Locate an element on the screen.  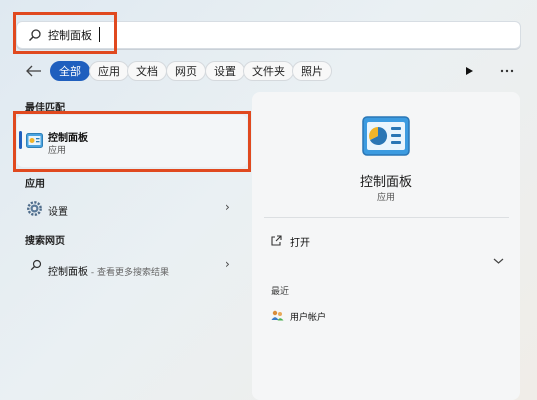
web-search-text: 控制面板 - 查看更多搜索结果 is located at coordinates (108, 269).